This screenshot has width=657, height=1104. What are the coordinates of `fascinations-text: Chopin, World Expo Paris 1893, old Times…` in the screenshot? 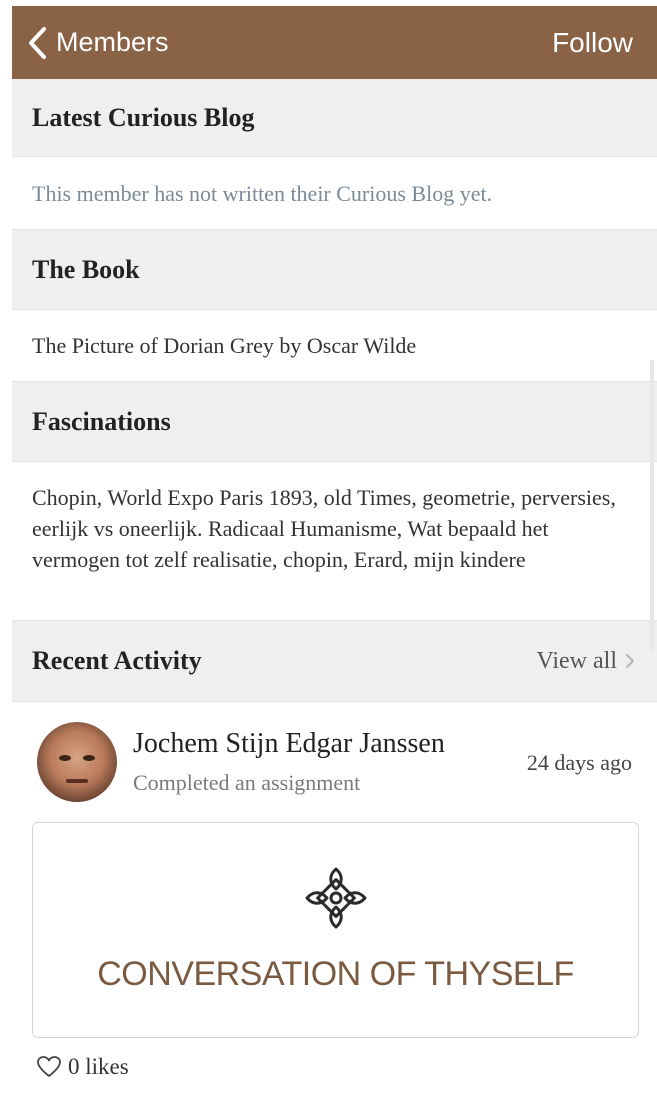 It's located at (324, 528).